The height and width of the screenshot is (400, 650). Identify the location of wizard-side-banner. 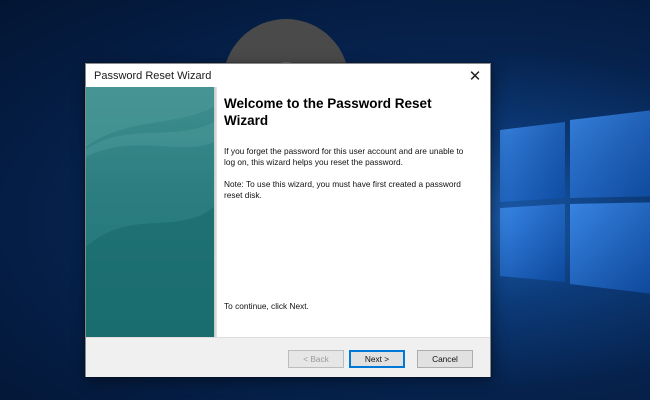
(150, 212).